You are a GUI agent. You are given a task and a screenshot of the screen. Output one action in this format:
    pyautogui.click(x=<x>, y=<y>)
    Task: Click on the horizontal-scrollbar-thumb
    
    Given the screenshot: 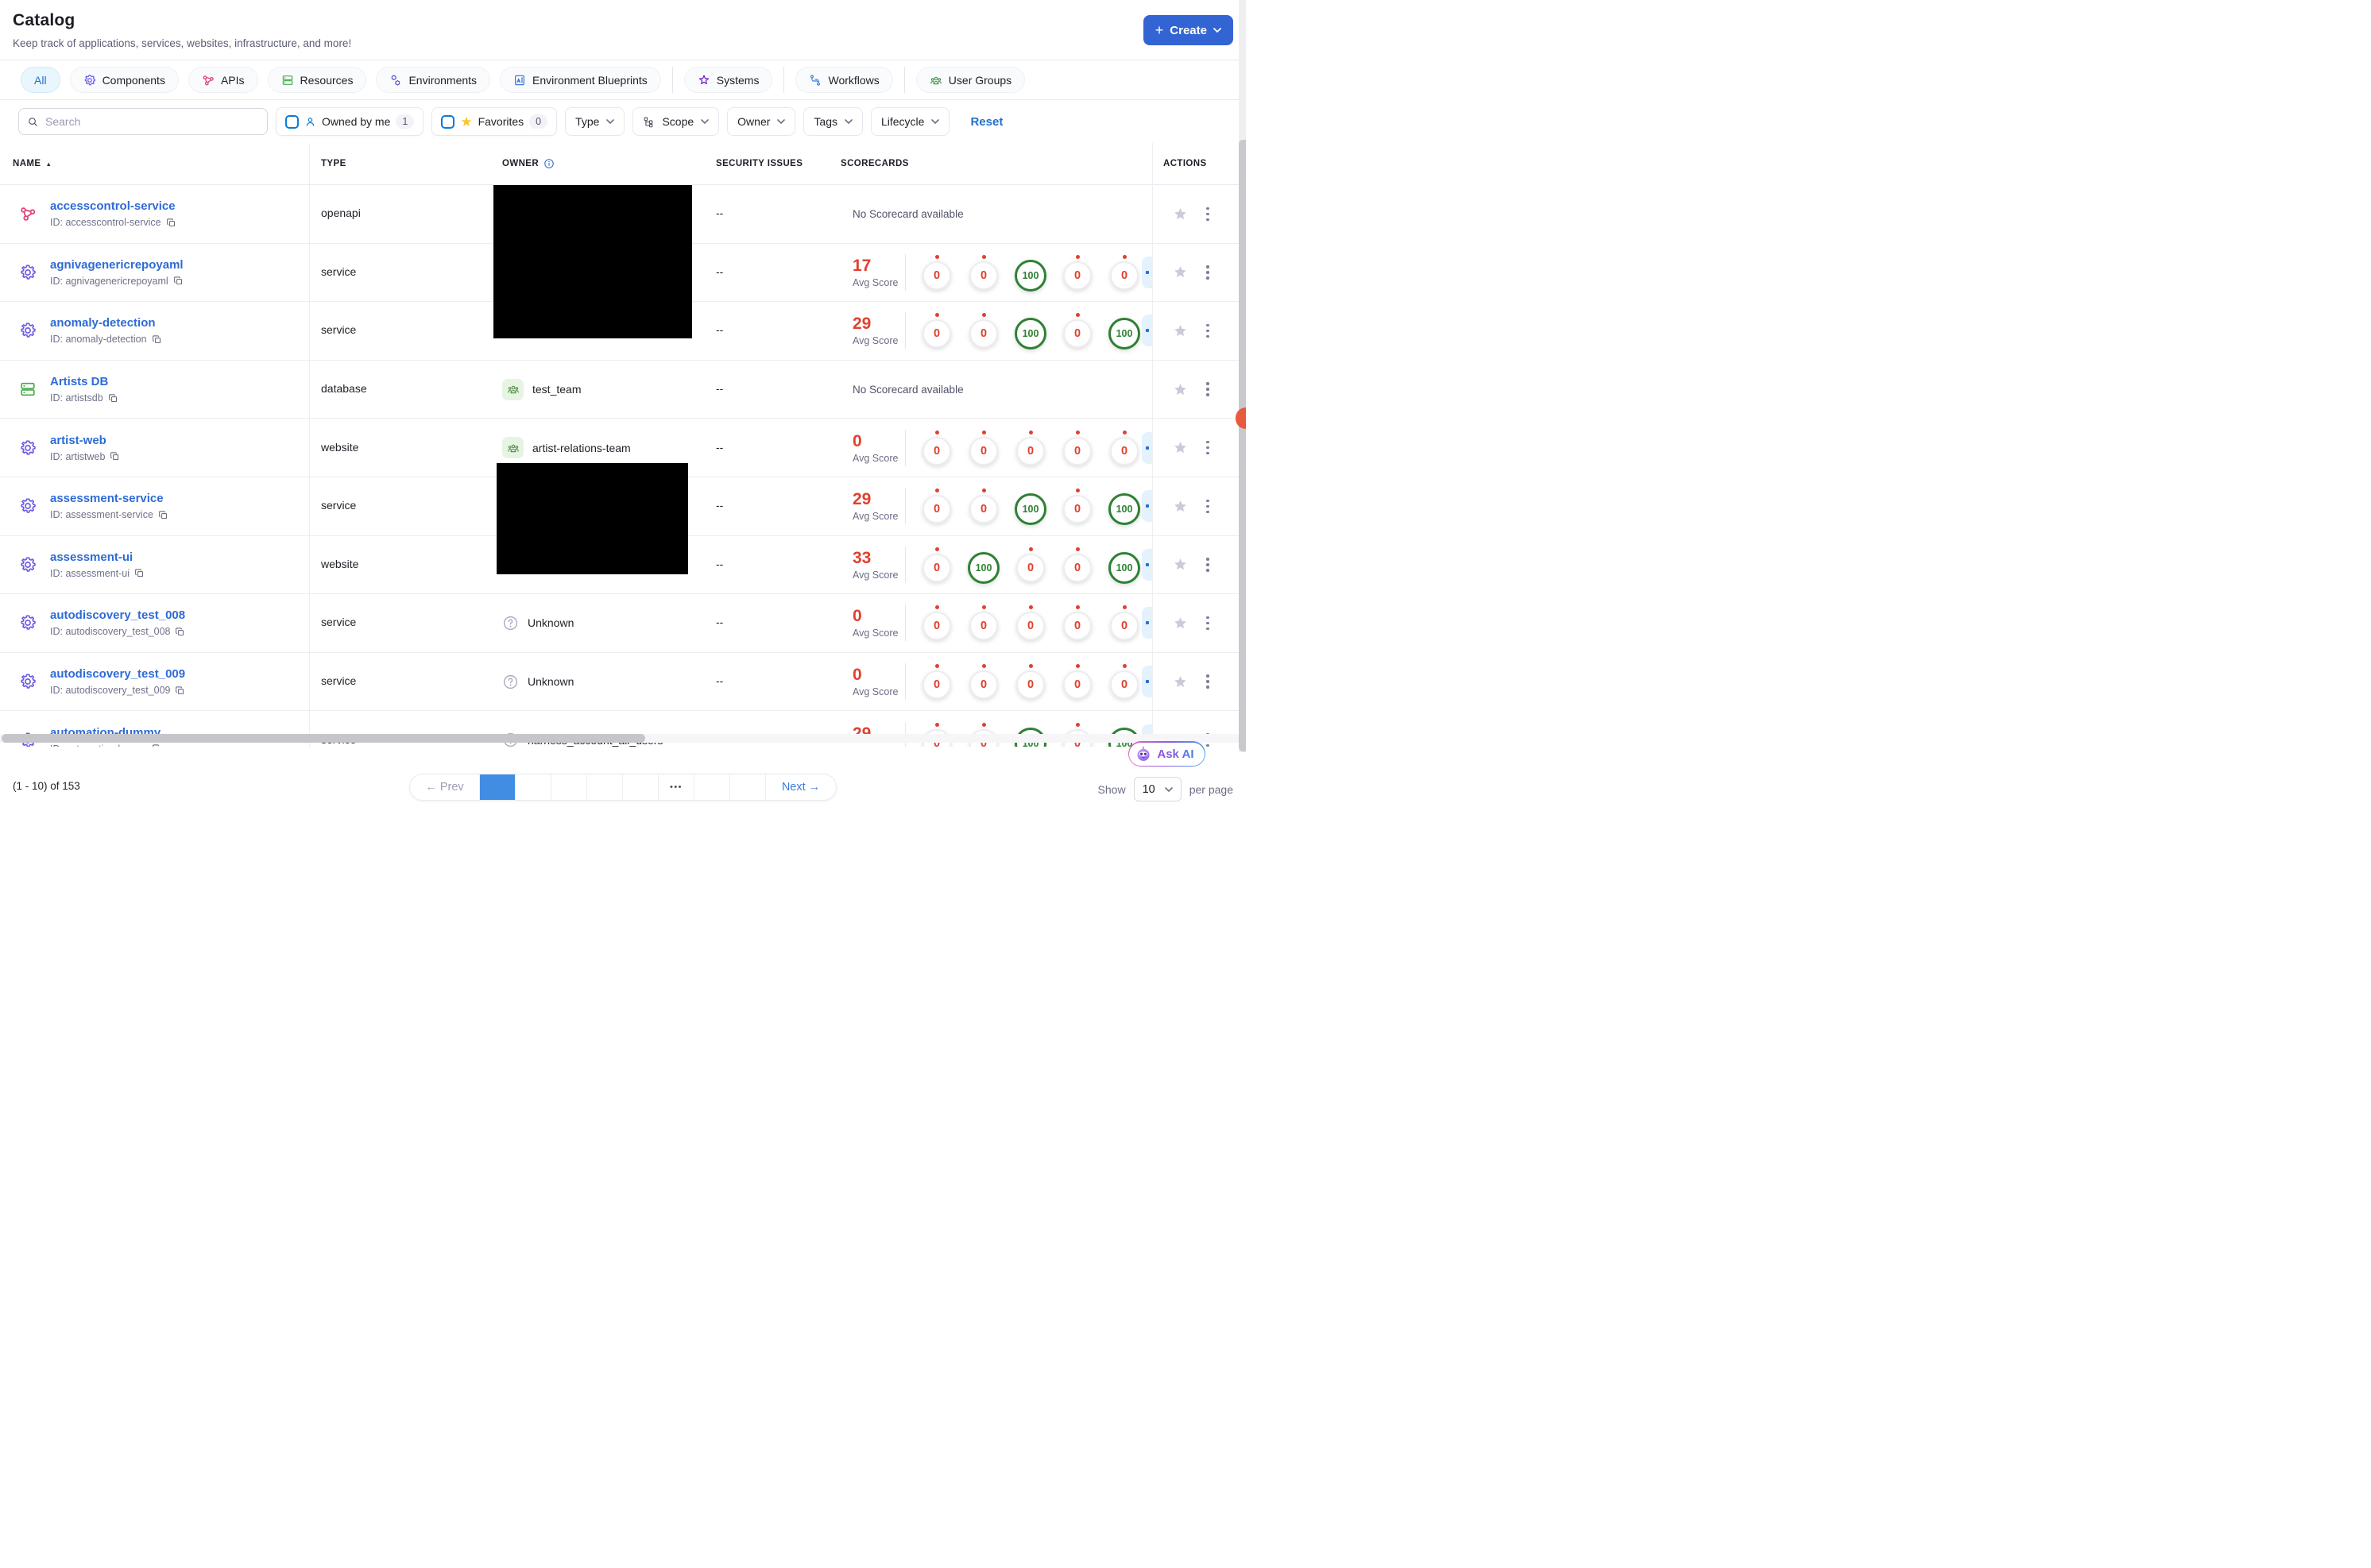 What is the action you would take?
    pyautogui.click(x=323, y=738)
    